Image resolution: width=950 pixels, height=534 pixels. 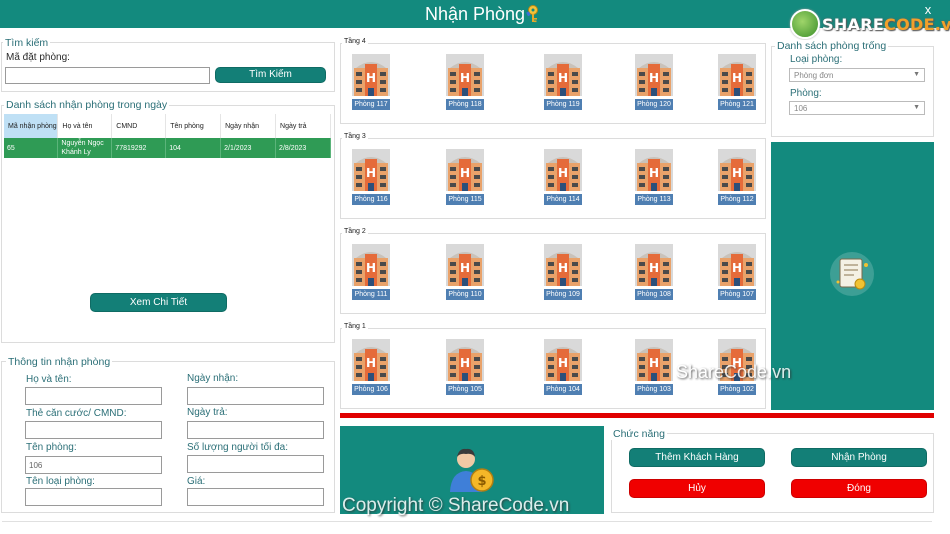 I want to click on room-tile: H Phòng 104, so click(x=563, y=368).